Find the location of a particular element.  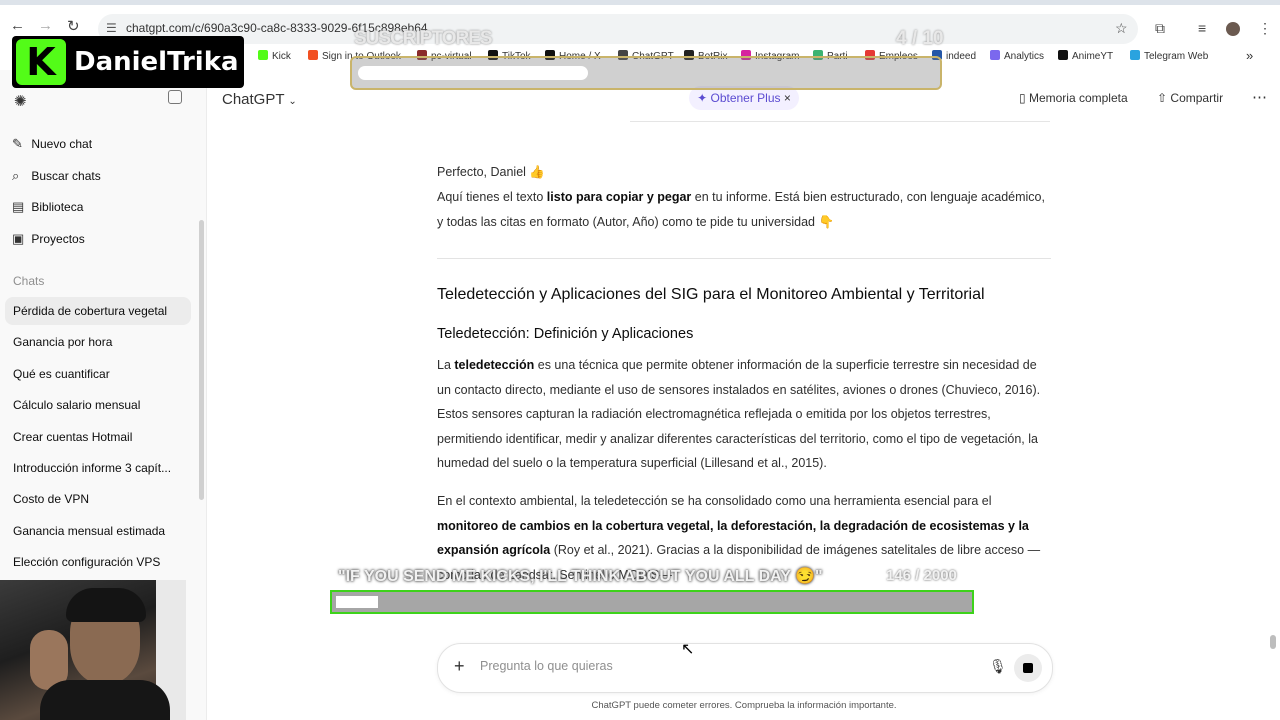

kicks-goal-fill is located at coordinates (357, 602).